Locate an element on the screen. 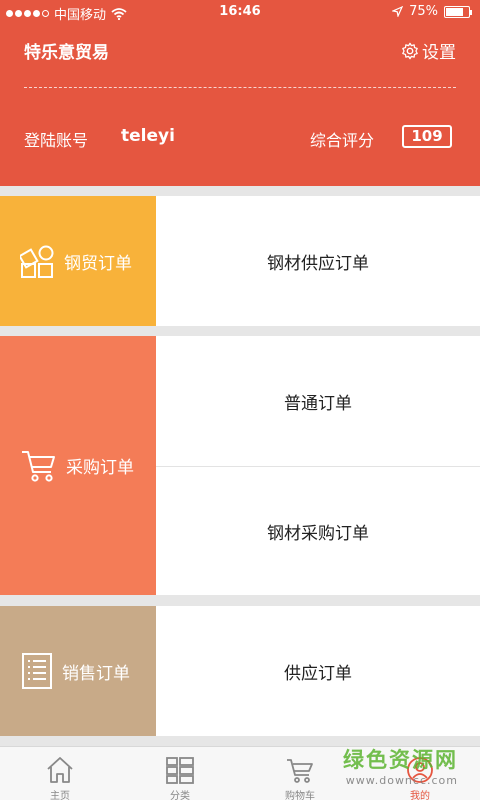 This screenshot has width=480, height=800. tab-category-label: 分类 is located at coordinates (180, 795).